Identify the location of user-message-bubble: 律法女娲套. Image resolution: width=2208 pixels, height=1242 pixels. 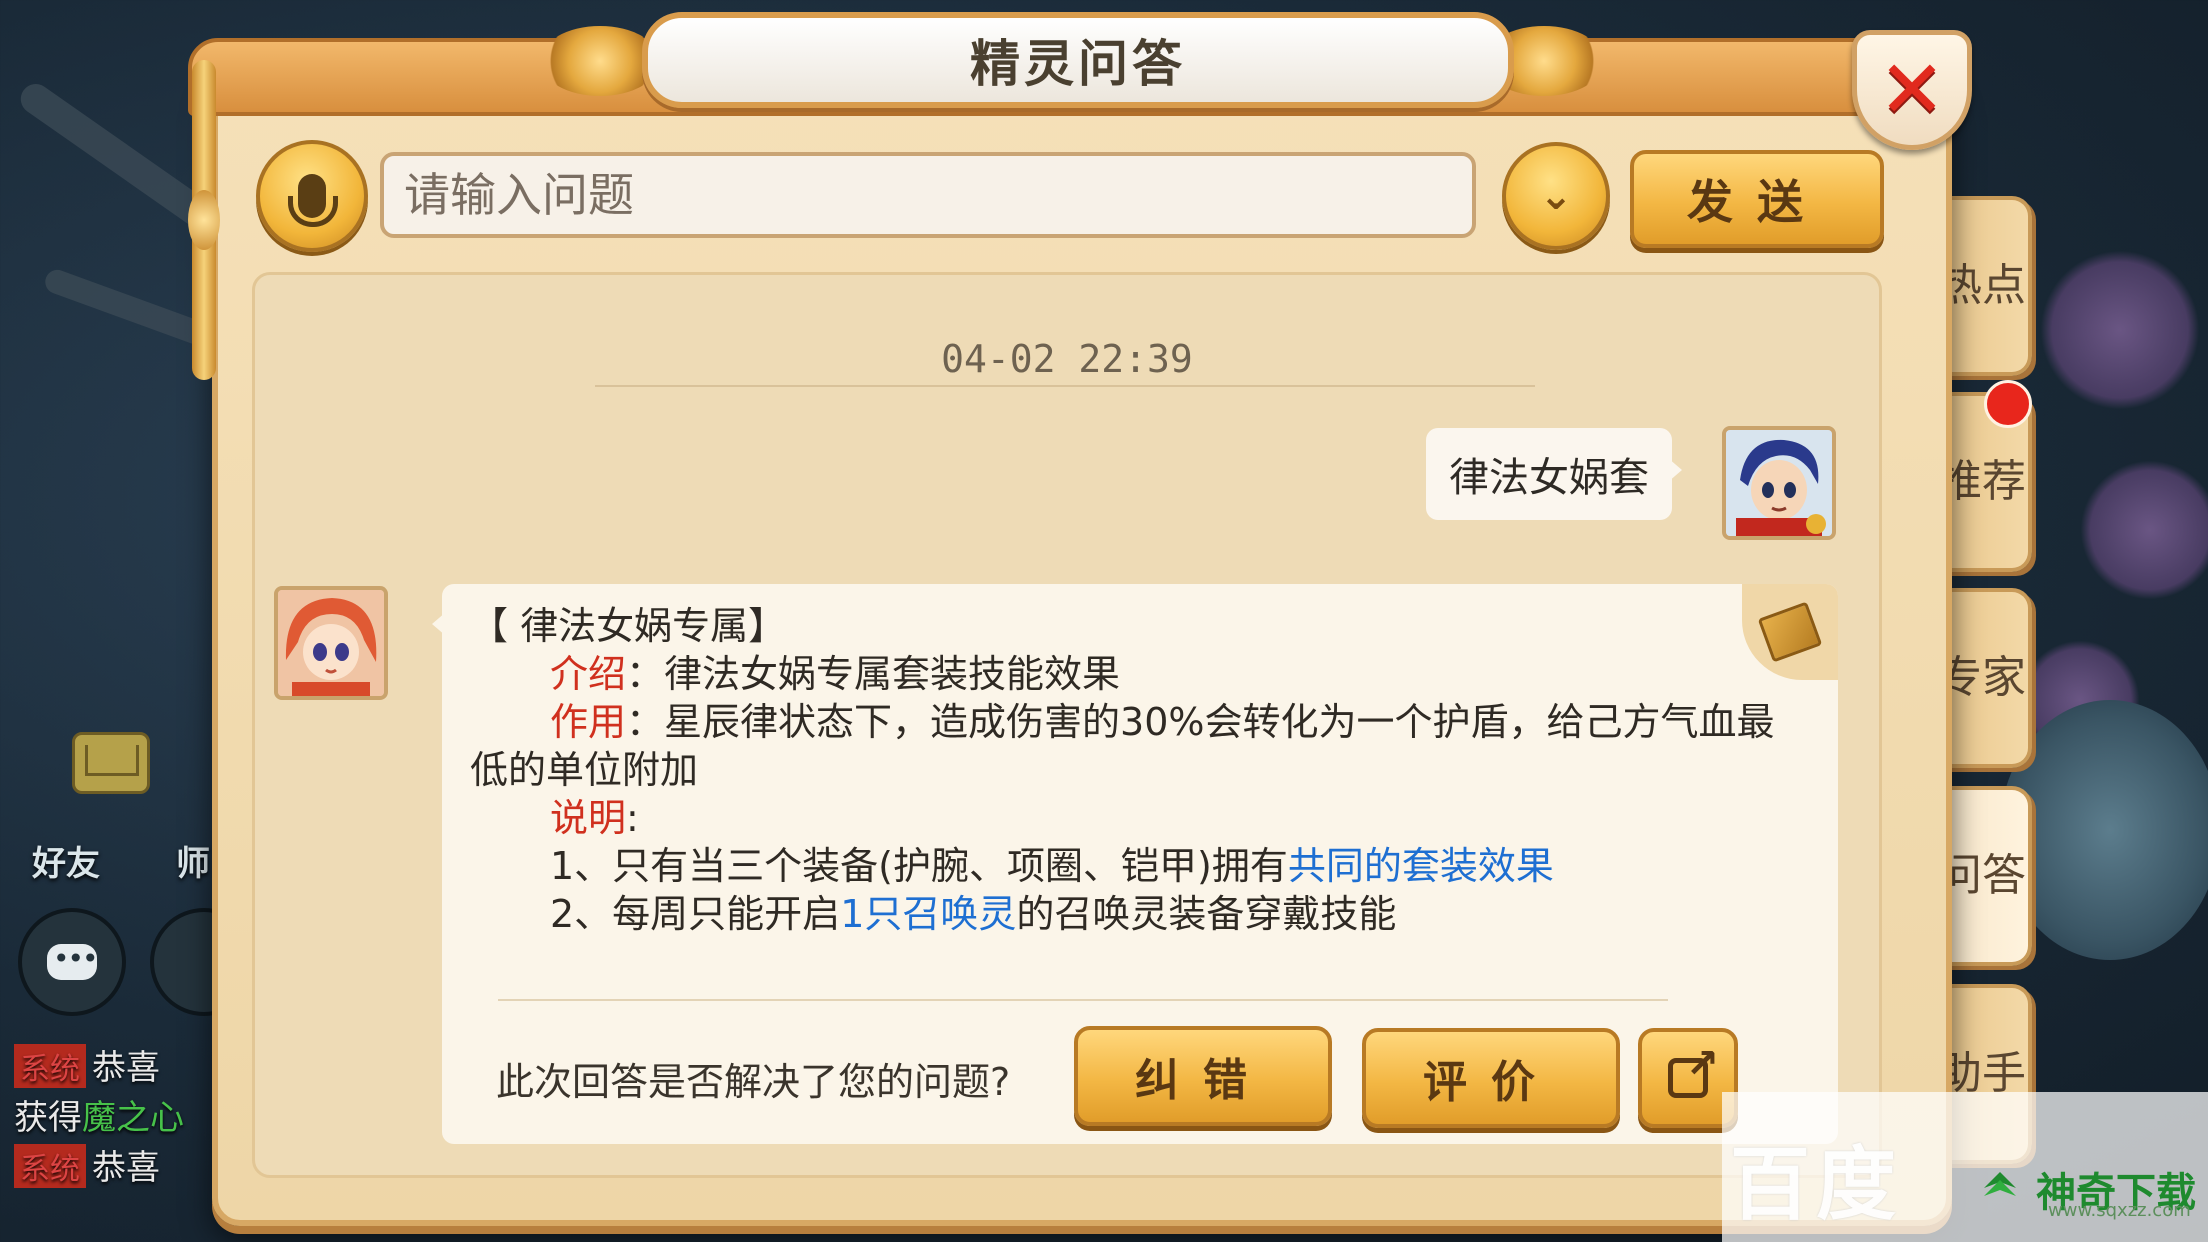
(1554, 474).